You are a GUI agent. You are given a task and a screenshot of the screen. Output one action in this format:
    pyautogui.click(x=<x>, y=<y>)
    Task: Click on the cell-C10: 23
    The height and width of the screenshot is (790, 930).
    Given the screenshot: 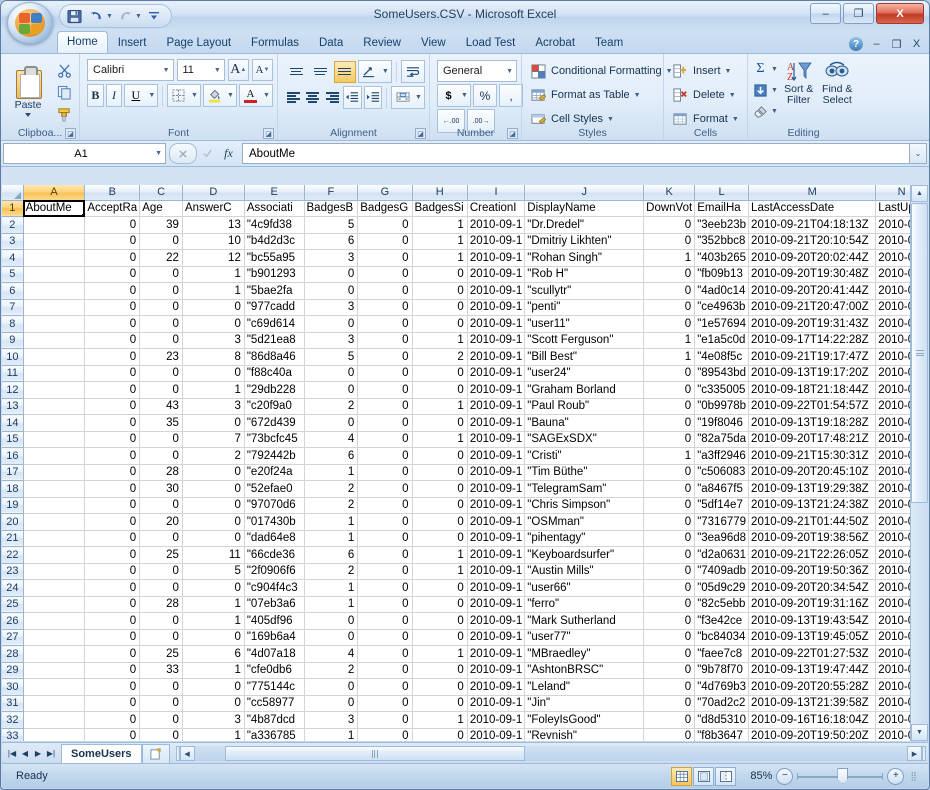 What is the action you would take?
    pyautogui.click(x=161, y=357)
    